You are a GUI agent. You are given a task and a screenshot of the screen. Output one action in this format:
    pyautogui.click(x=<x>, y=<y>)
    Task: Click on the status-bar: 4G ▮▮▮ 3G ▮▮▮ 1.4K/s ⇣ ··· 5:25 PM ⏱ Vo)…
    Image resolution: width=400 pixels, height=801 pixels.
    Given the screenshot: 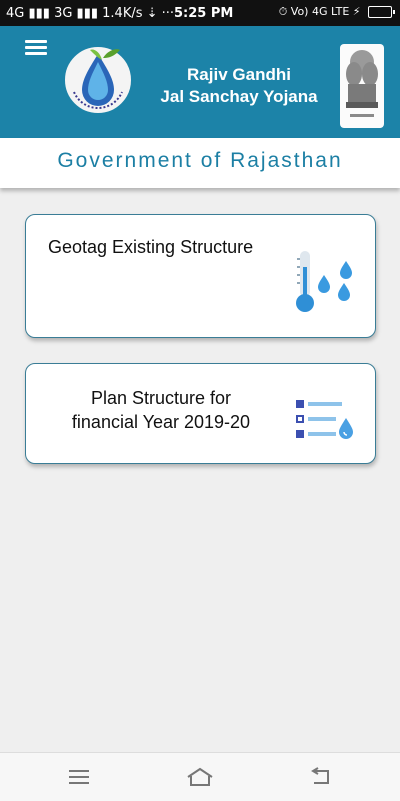 What is the action you would take?
    pyautogui.click(x=200, y=13)
    